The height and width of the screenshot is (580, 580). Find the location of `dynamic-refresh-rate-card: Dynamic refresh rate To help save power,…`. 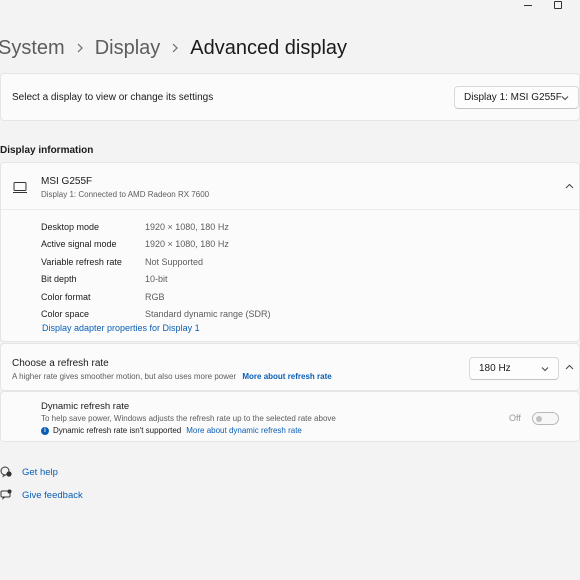

dynamic-refresh-rate-card: Dynamic refresh rate To help save power,… is located at coordinates (290, 416).